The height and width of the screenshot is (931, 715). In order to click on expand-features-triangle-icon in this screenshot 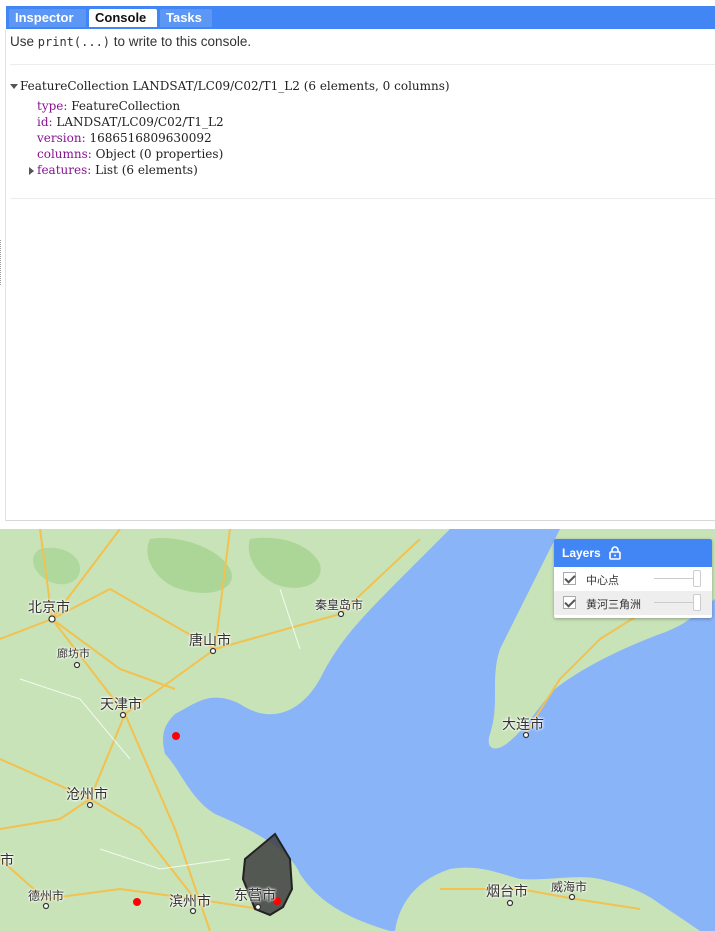, I will do `click(31, 171)`.